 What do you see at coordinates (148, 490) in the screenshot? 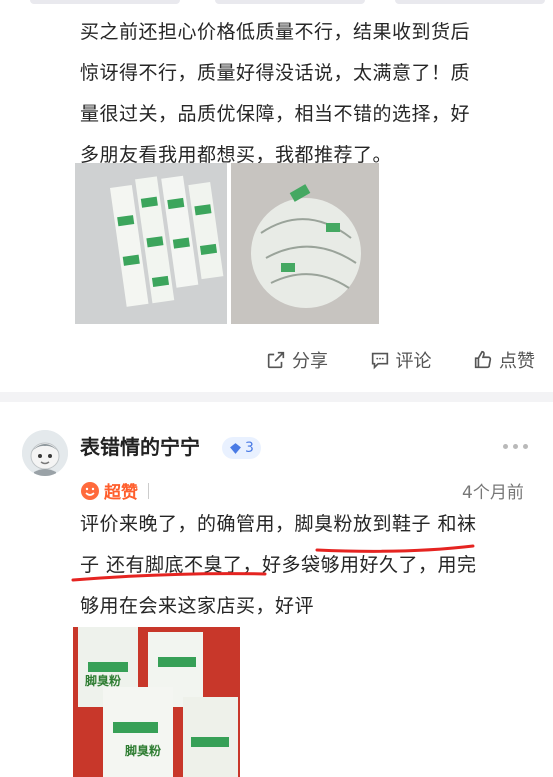
I see `rating-separator` at bounding box center [148, 490].